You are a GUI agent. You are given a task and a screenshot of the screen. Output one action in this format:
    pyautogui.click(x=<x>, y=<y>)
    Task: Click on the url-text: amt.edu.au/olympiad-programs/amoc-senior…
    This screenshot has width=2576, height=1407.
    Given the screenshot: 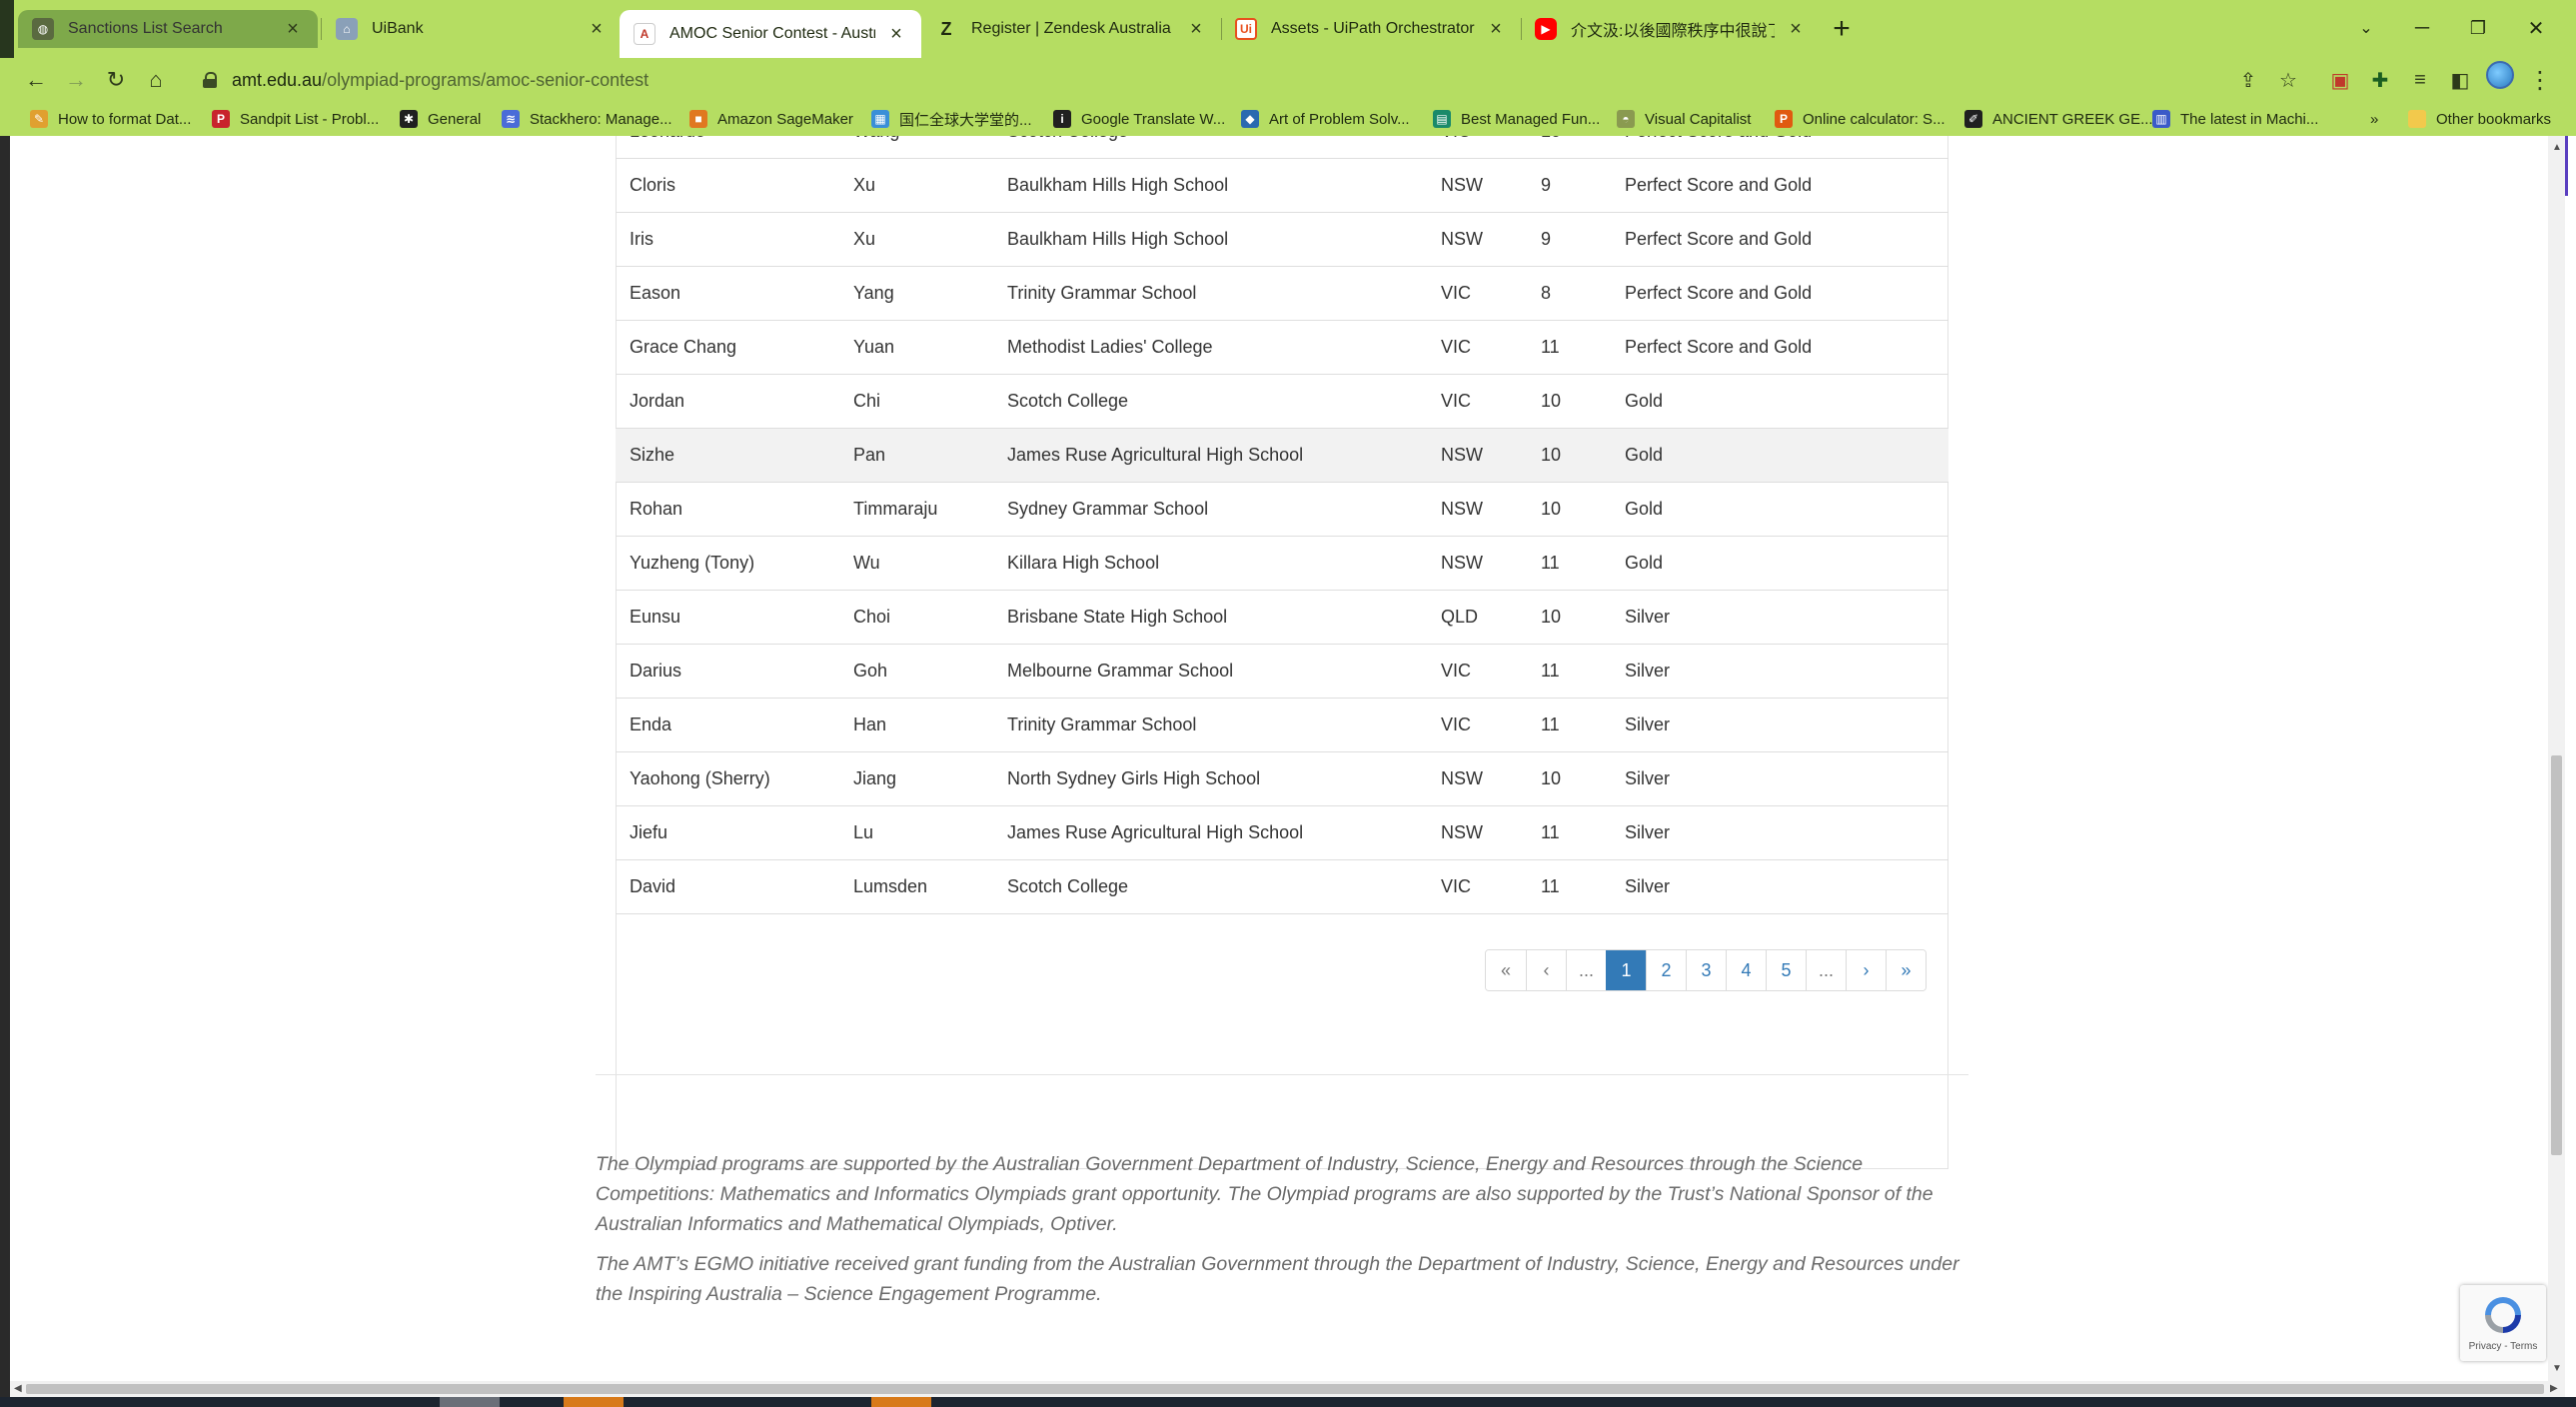 What is the action you would take?
    pyautogui.click(x=440, y=80)
    